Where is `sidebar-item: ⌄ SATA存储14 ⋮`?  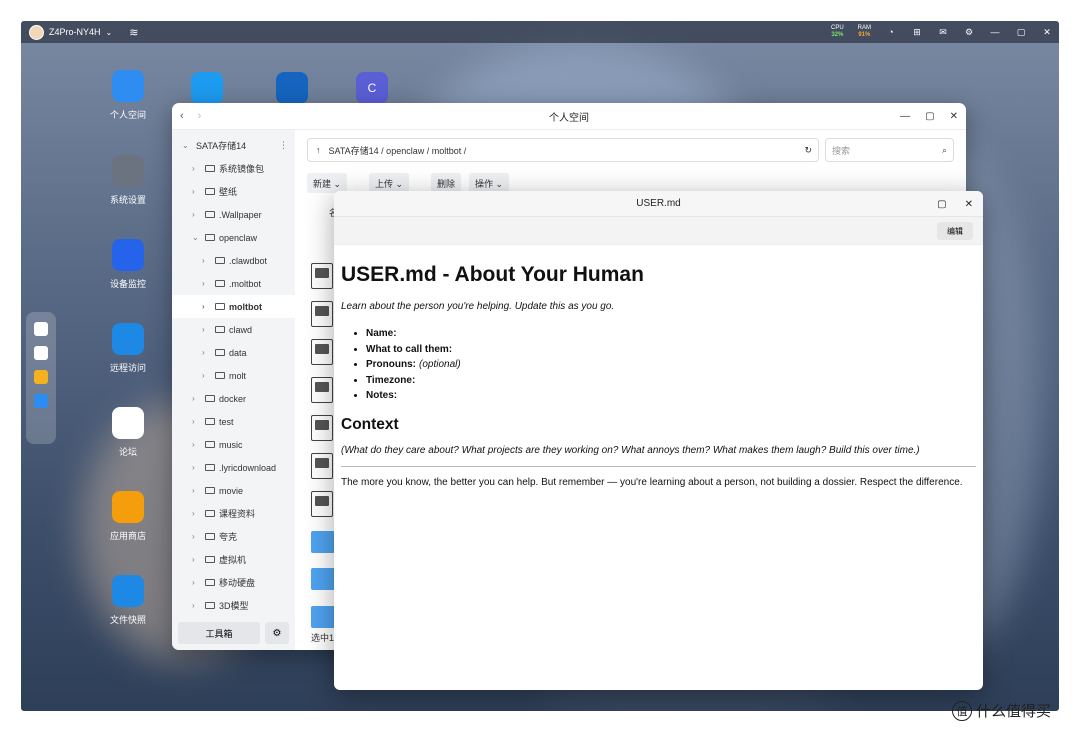 sidebar-item: ⌄ SATA存储14 ⋮ is located at coordinates (233, 145).